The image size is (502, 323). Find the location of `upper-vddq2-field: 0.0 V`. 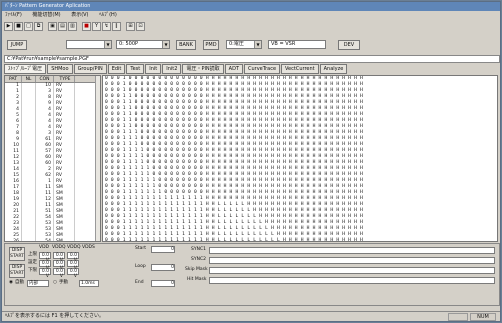

upper-vddq2-field: 0.0 V is located at coordinates (73, 257).